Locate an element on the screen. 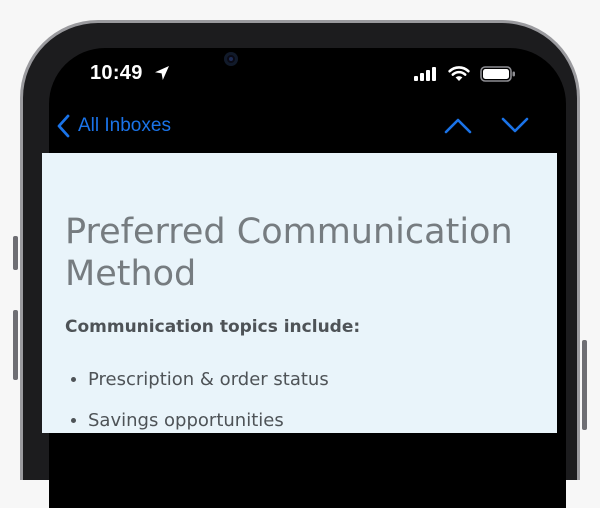  topics-heading: Communication topics include: is located at coordinates (213, 327).